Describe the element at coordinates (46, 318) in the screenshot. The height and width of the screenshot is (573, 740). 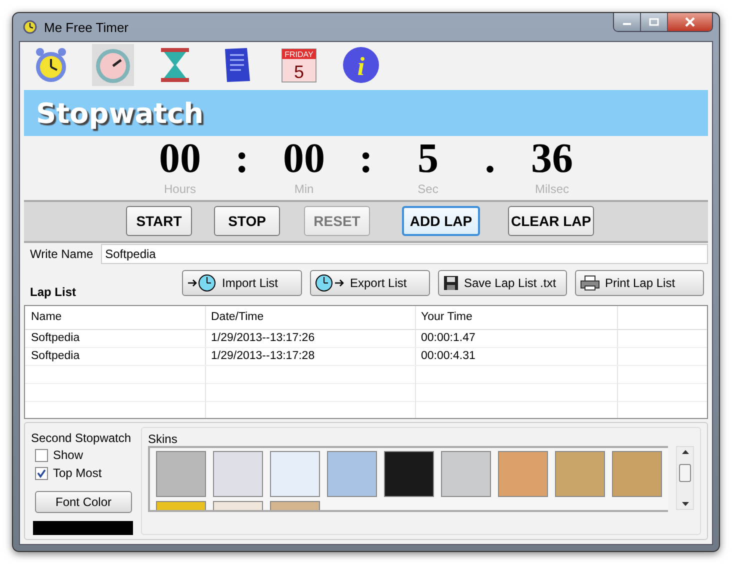
I see `column-header: Name` at that location.